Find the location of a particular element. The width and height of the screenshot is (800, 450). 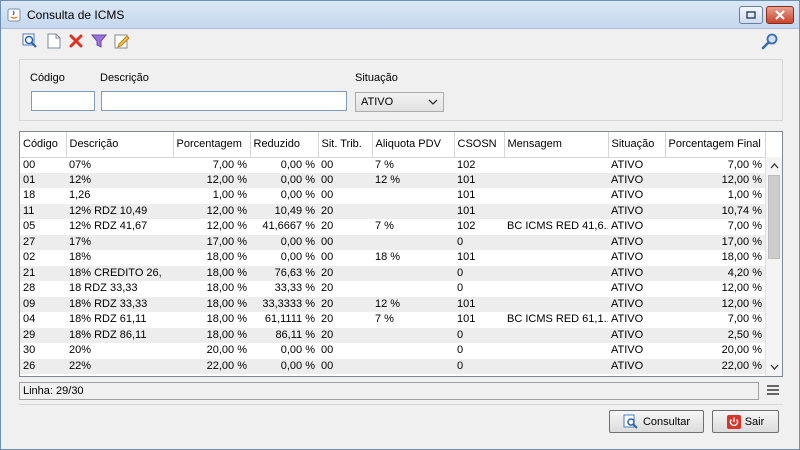

table-cell: 22,00 % is located at coordinates (715, 366).